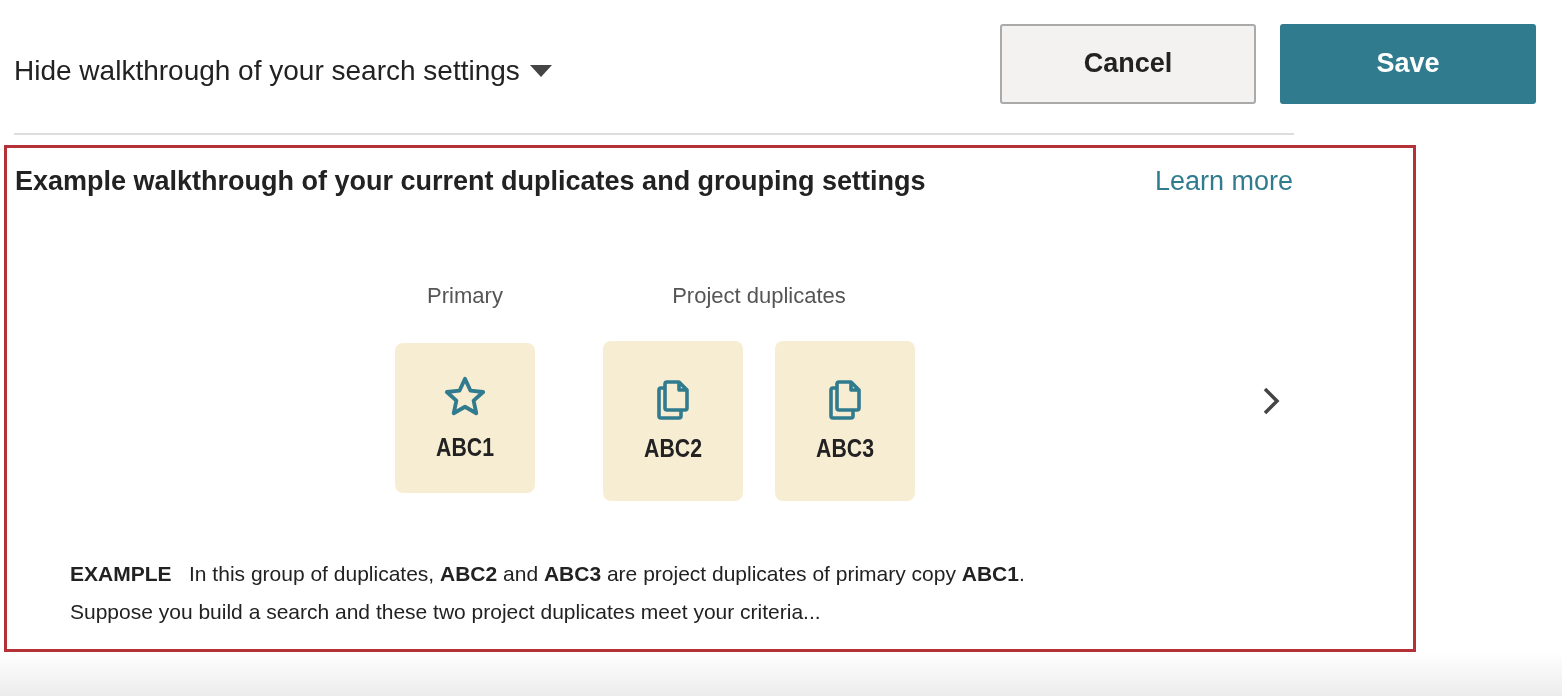 This screenshot has height=696, width=1562. What do you see at coordinates (1408, 63) in the screenshot?
I see `save-button: Save` at bounding box center [1408, 63].